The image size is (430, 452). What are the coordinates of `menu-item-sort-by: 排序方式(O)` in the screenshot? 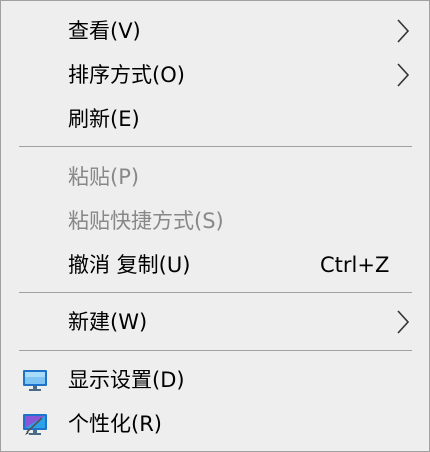 It's located at (215, 75).